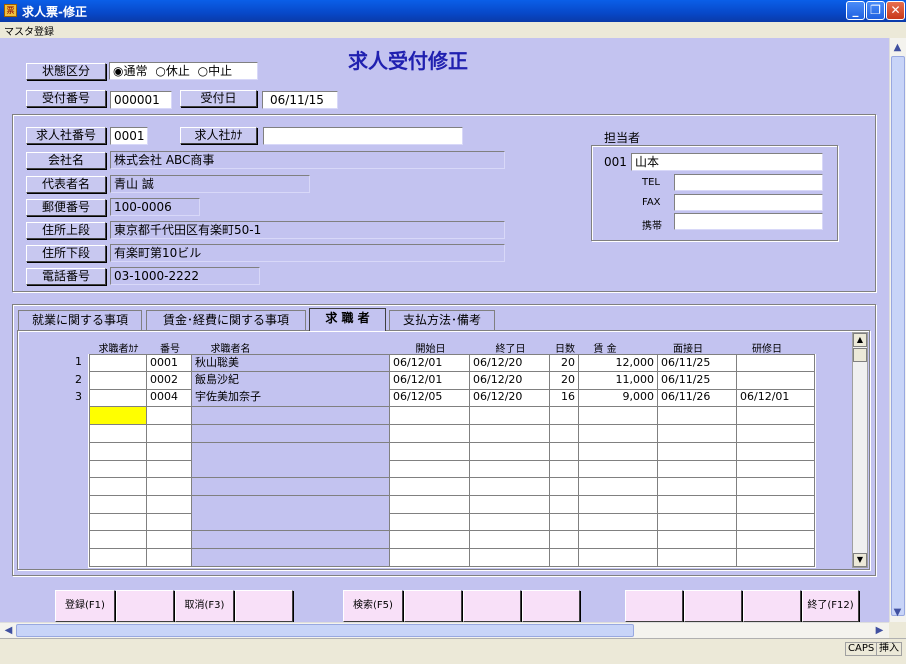 The image size is (906, 664). What do you see at coordinates (564, 398) in the screenshot?
I see `grid-cell-days: 16` at bounding box center [564, 398].